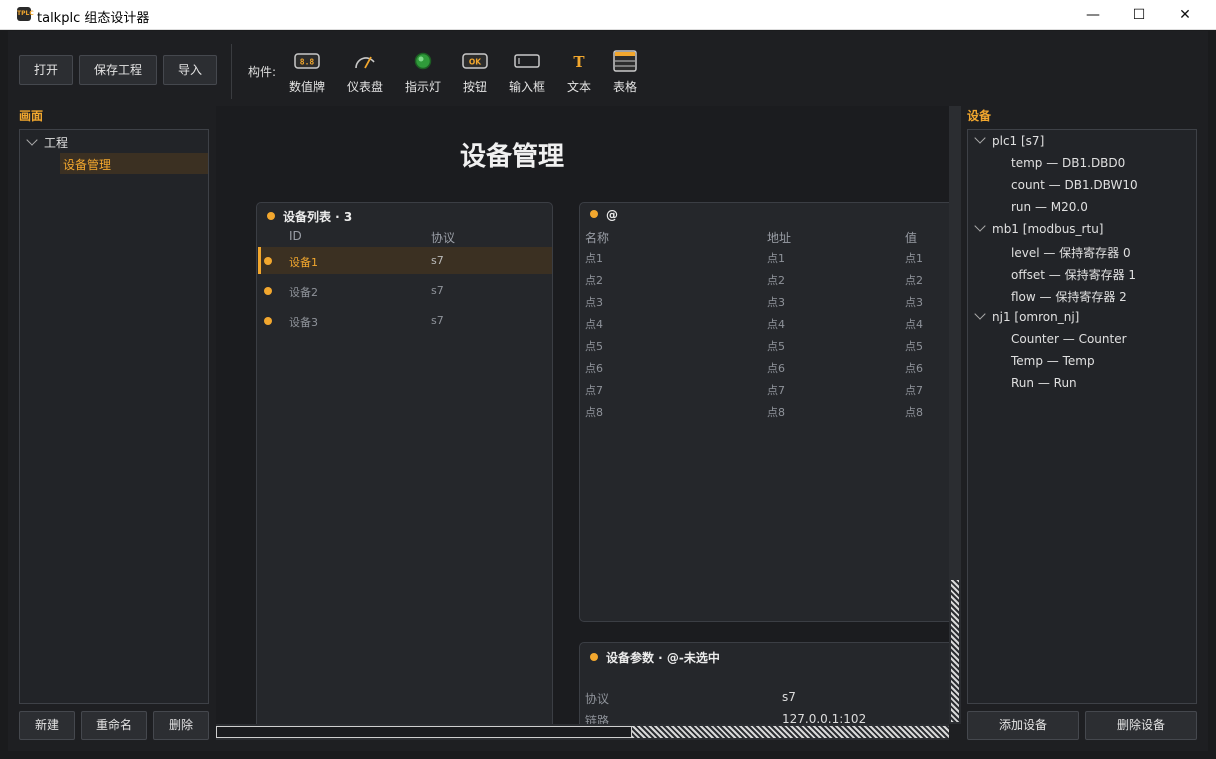  Describe the element at coordinates (776, 390) in the screenshot. I see `point-address-cell: 点7` at that location.